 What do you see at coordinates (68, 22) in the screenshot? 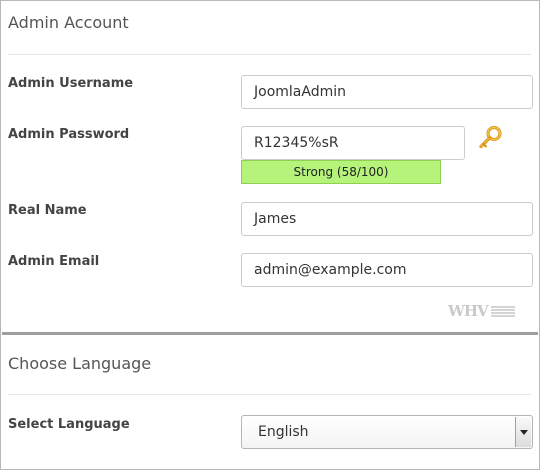
I see `admin-account-heading: Admin Account` at bounding box center [68, 22].